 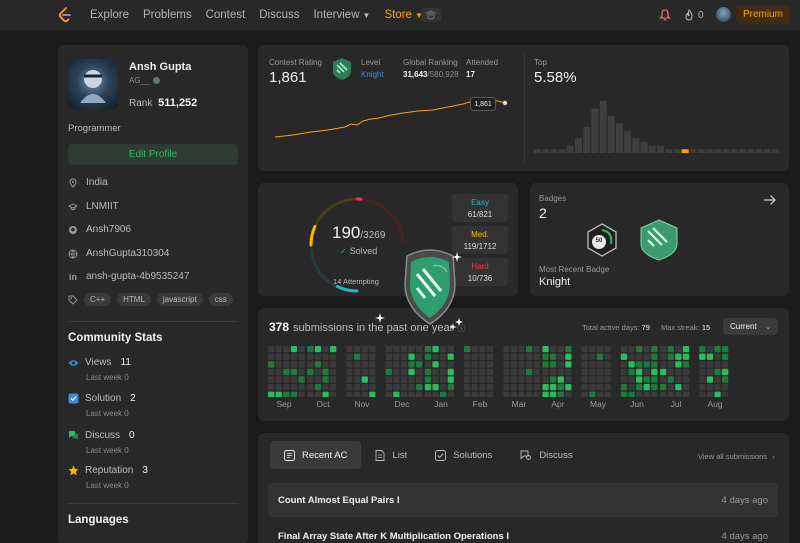 I want to click on knight-badge-icon, so click(x=342, y=69).